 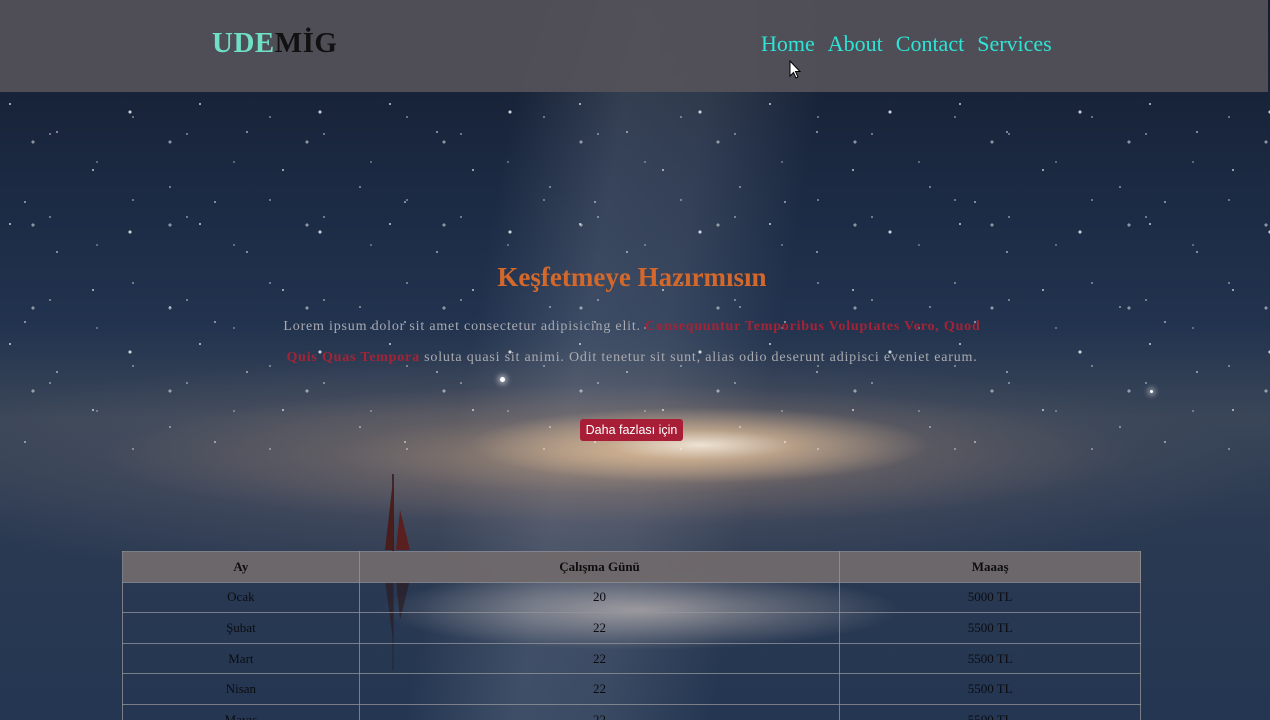 What do you see at coordinates (241, 597) in the screenshot?
I see `cell-month: Ocak` at bounding box center [241, 597].